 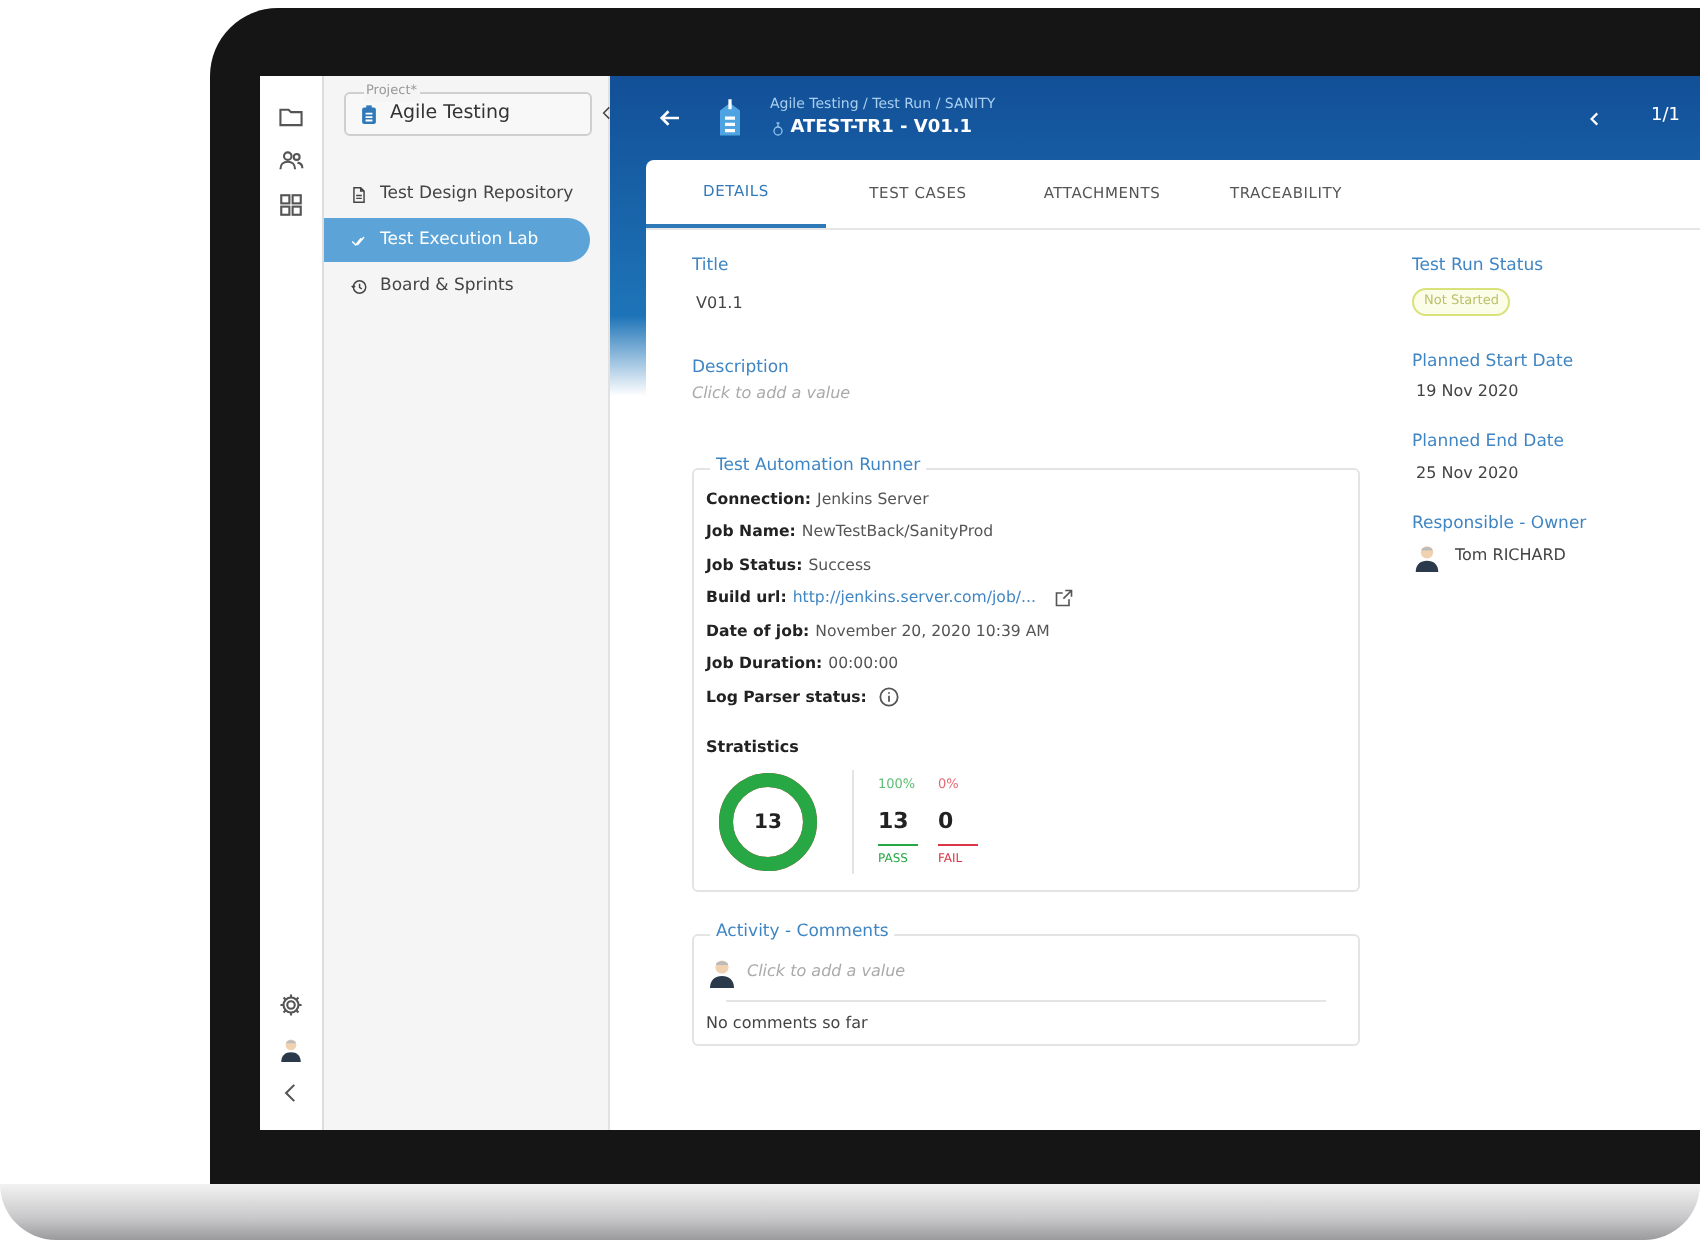 What do you see at coordinates (753, 748) in the screenshot?
I see `section-title: Stratistics` at bounding box center [753, 748].